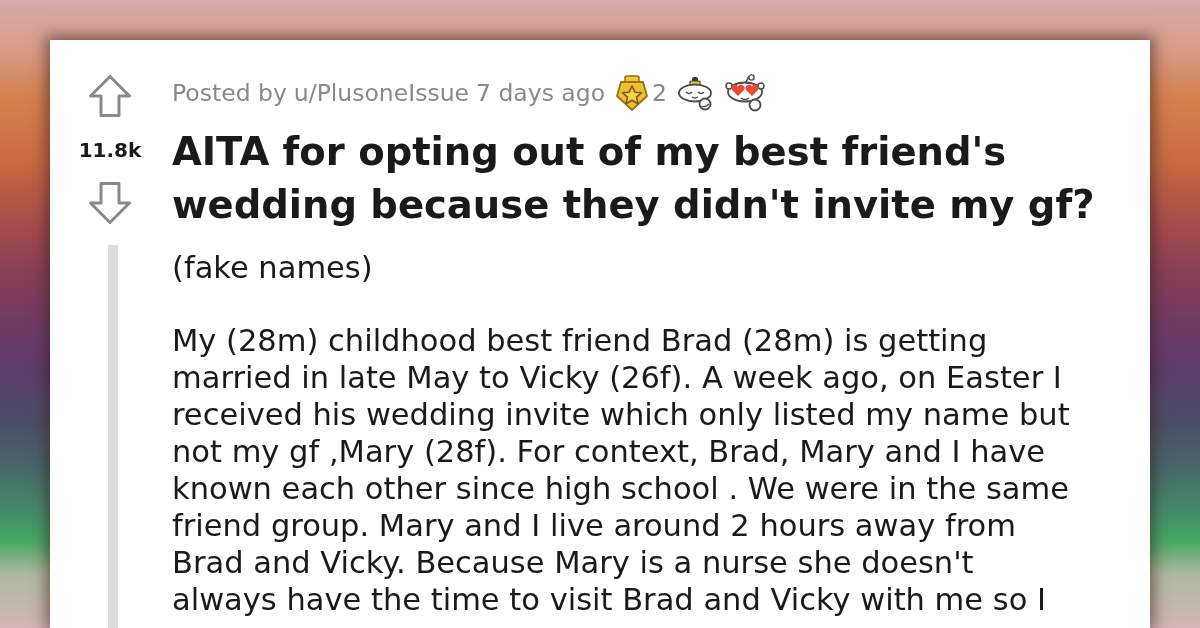 The width and height of the screenshot is (1200, 628). Describe the element at coordinates (634, 178) in the screenshot. I see `post-title: AITA for opting out of my best friend's wedding because they didn't invite my gf?` at that location.